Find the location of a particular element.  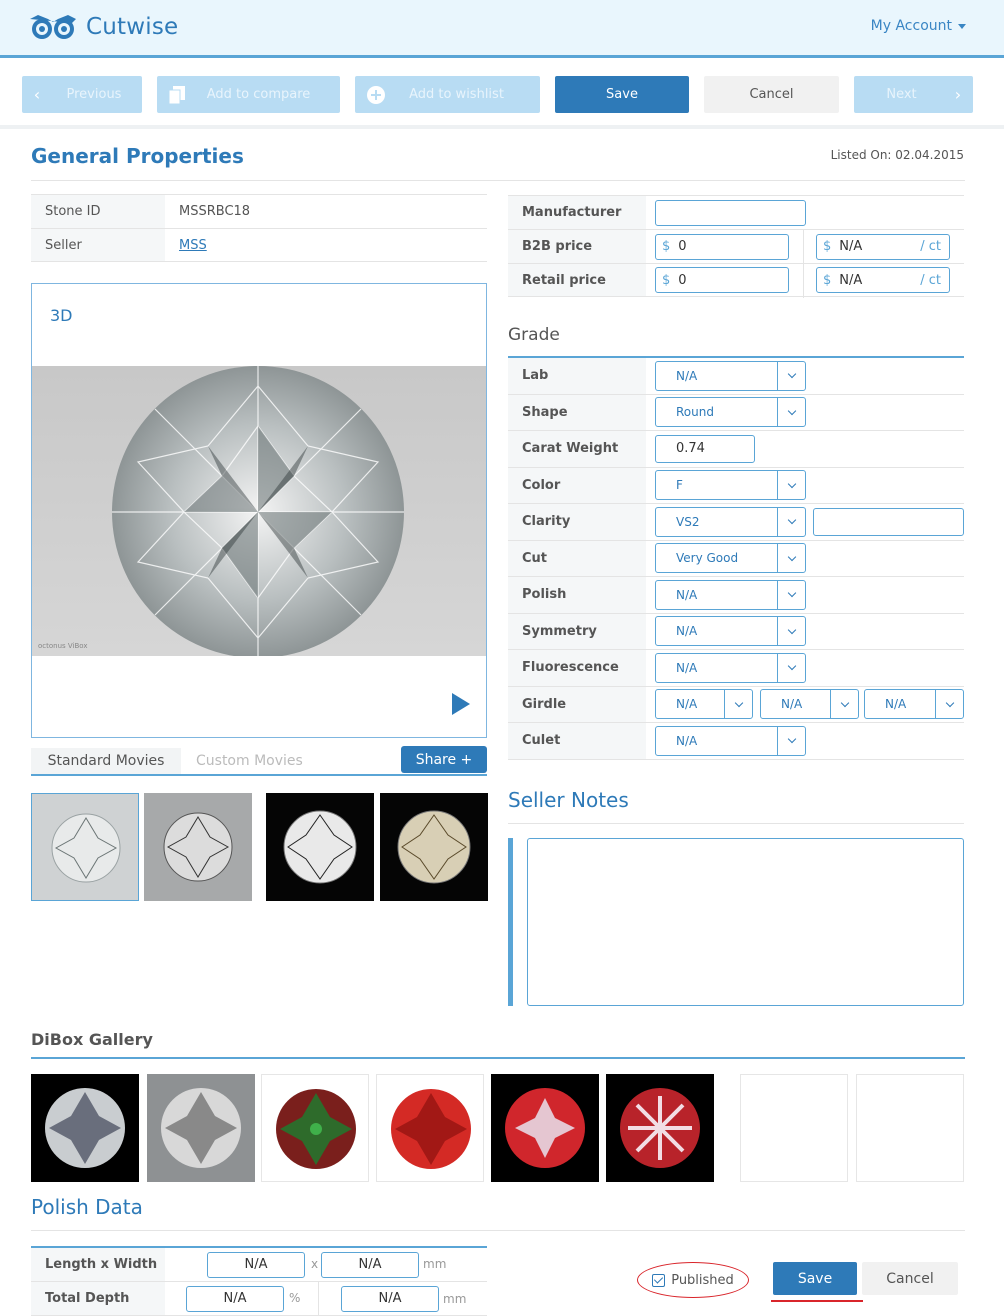

logo: Cutwise is located at coordinates (103, 27).